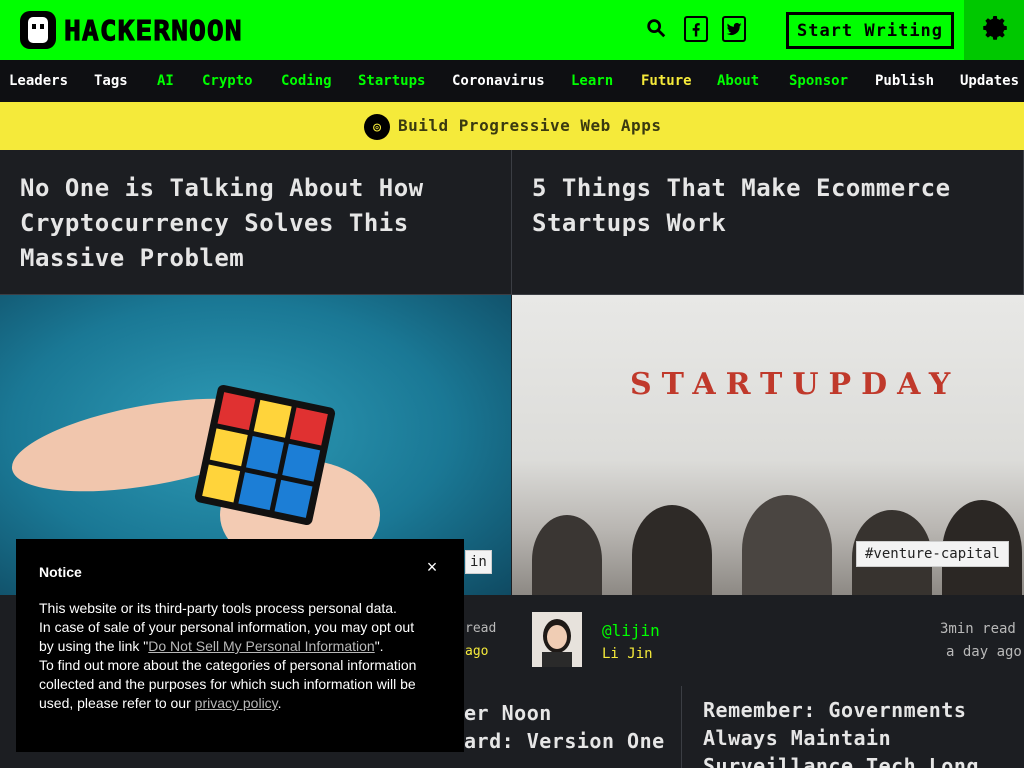  I want to click on nav-item-publish: Publish, so click(904, 82).